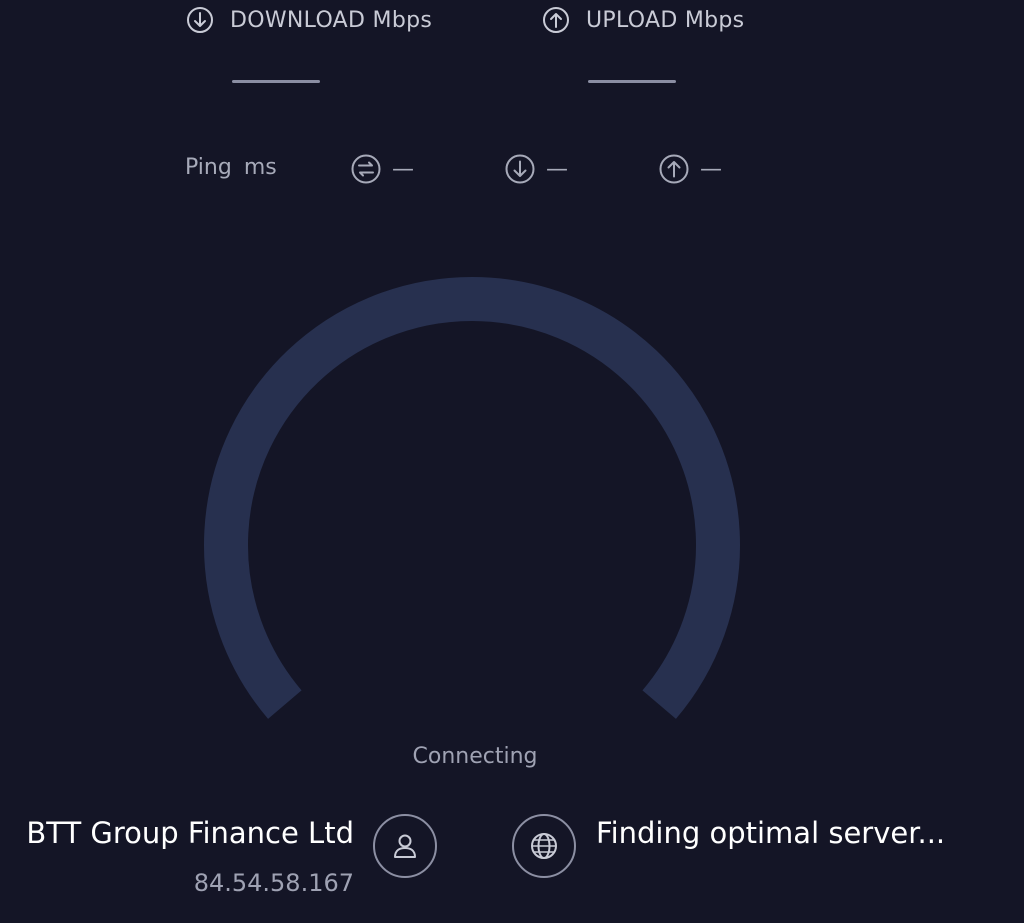  Describe the element at coordinates (273, 883) in the screenshot. I see `isp-ip-address: 84.54.58.167` at that location.